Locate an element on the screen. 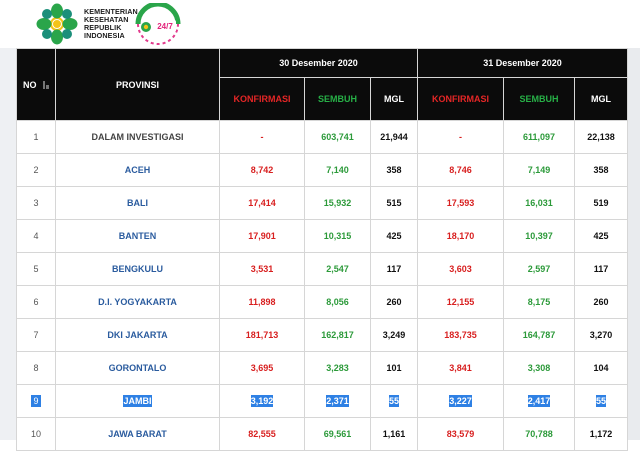  col-provinsi-header: PROVINSI is located at coordinates (137, 84).